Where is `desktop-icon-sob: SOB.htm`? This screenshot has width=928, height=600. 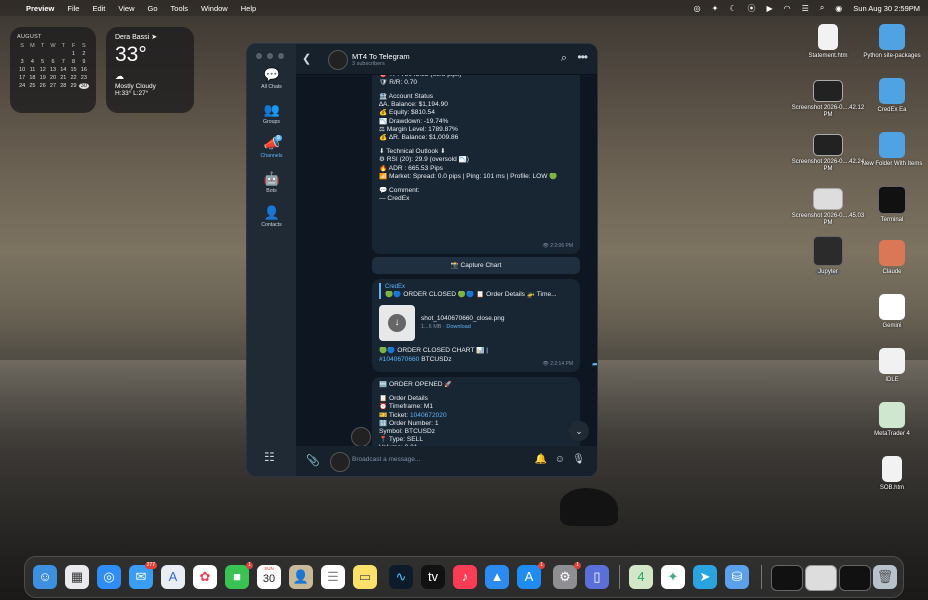
desktop-icon-sob: SOB.htm is located at coordinates (890, 474).